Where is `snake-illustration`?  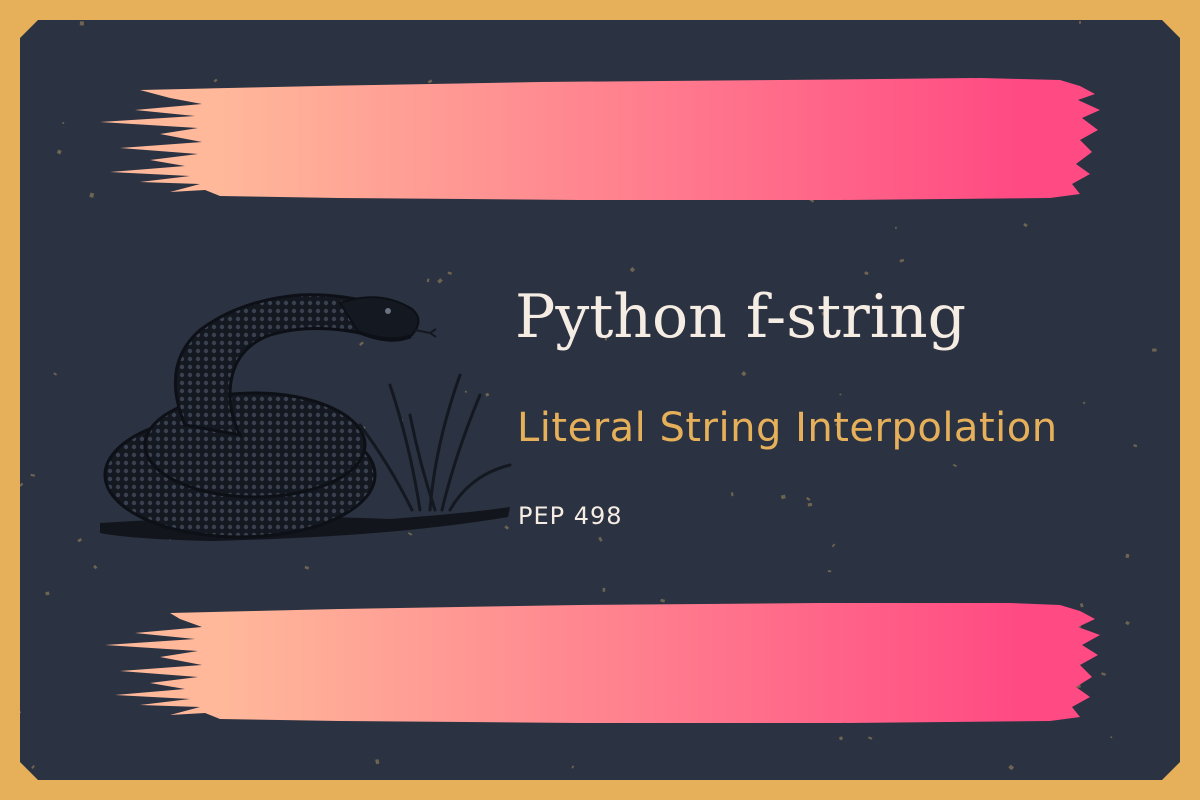
snake-illustration is located at coordinates (306, 417).